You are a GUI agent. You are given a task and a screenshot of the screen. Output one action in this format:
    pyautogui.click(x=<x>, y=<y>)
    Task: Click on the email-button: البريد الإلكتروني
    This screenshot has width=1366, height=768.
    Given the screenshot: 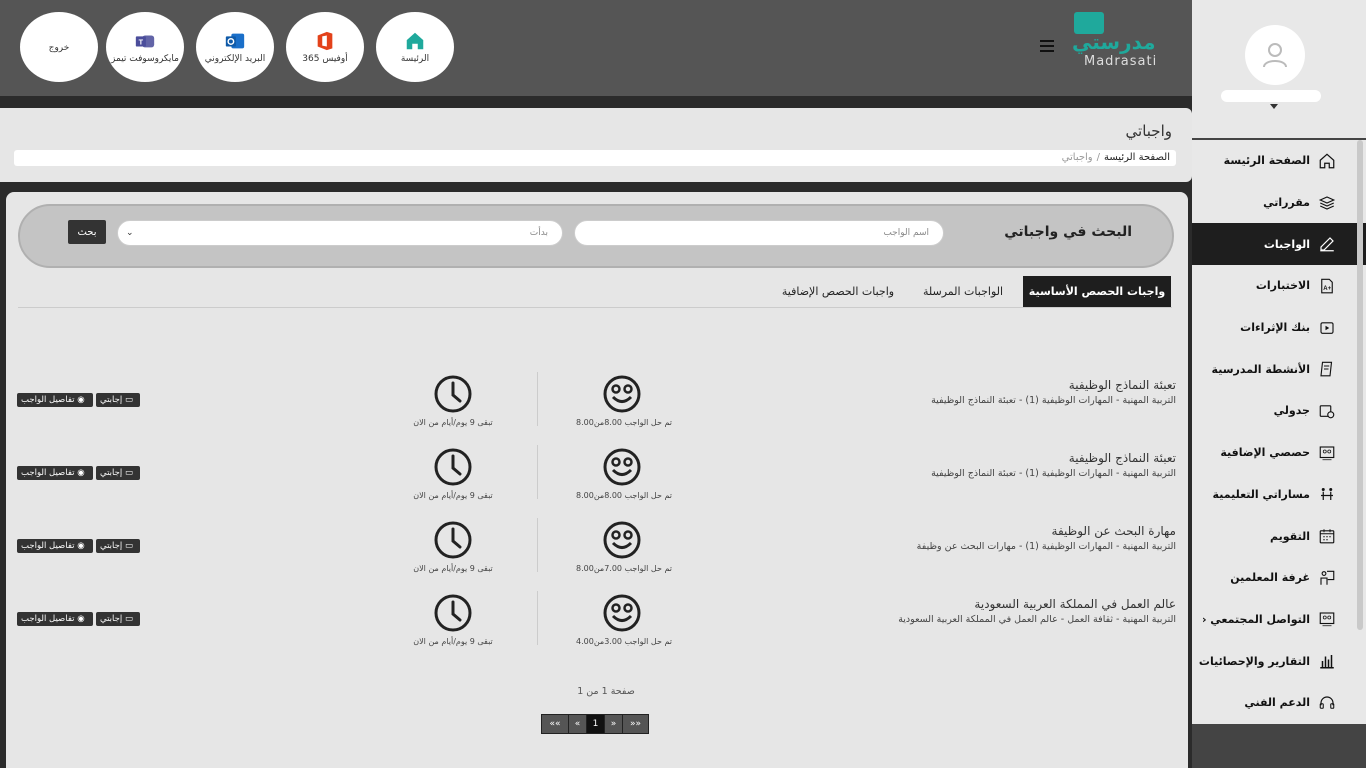 What is the action you would take?
    pyautogui.click(x=235, y=47)
    